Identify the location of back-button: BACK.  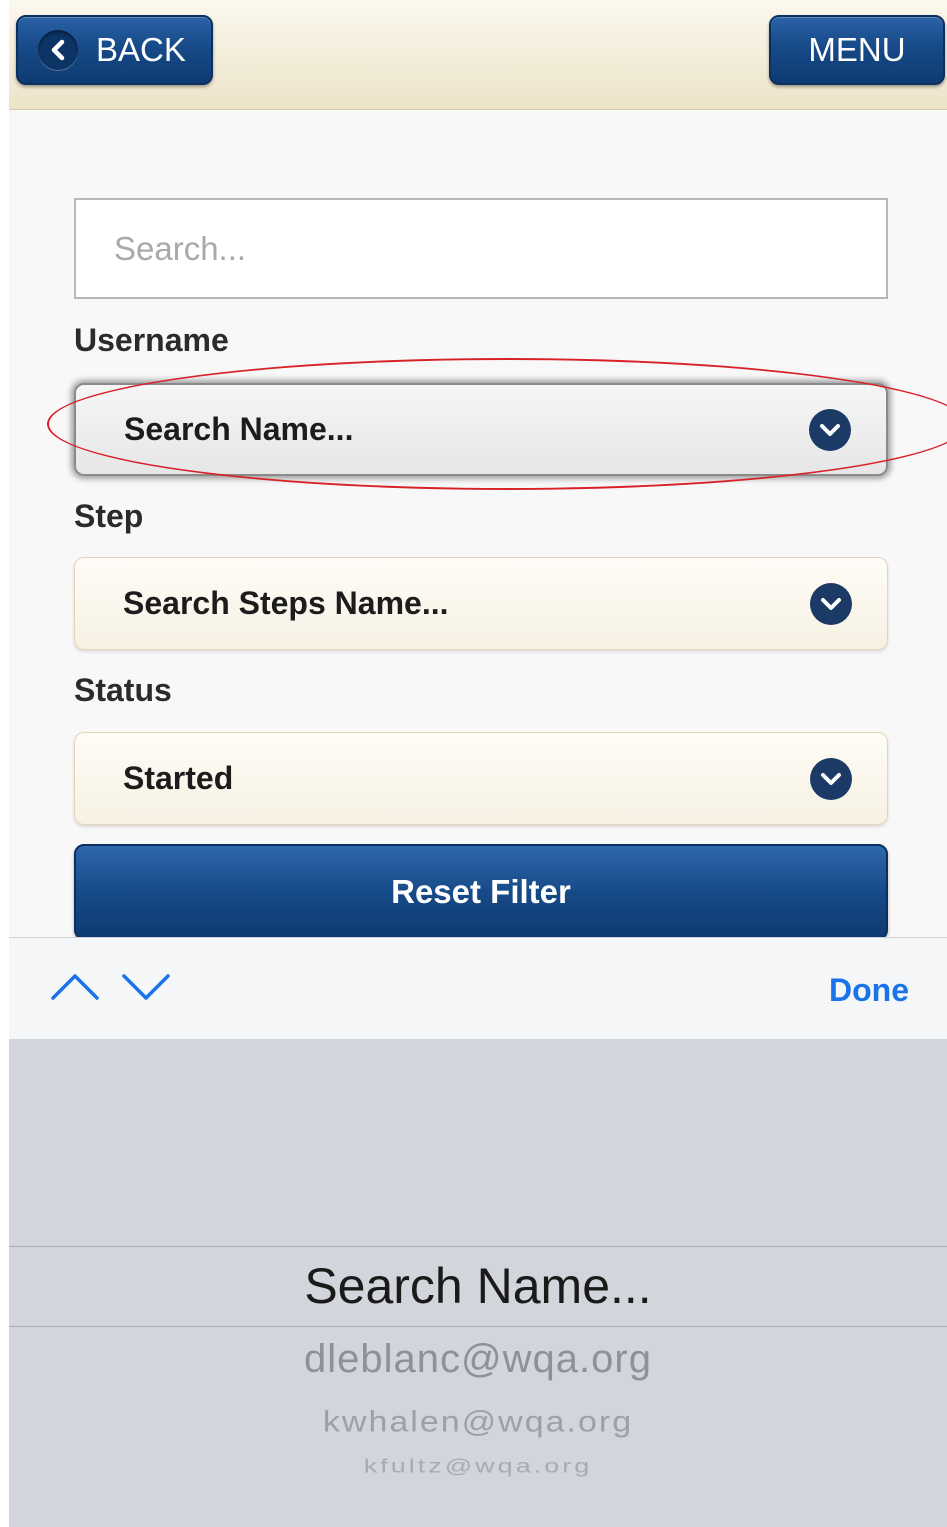
(114, 50).